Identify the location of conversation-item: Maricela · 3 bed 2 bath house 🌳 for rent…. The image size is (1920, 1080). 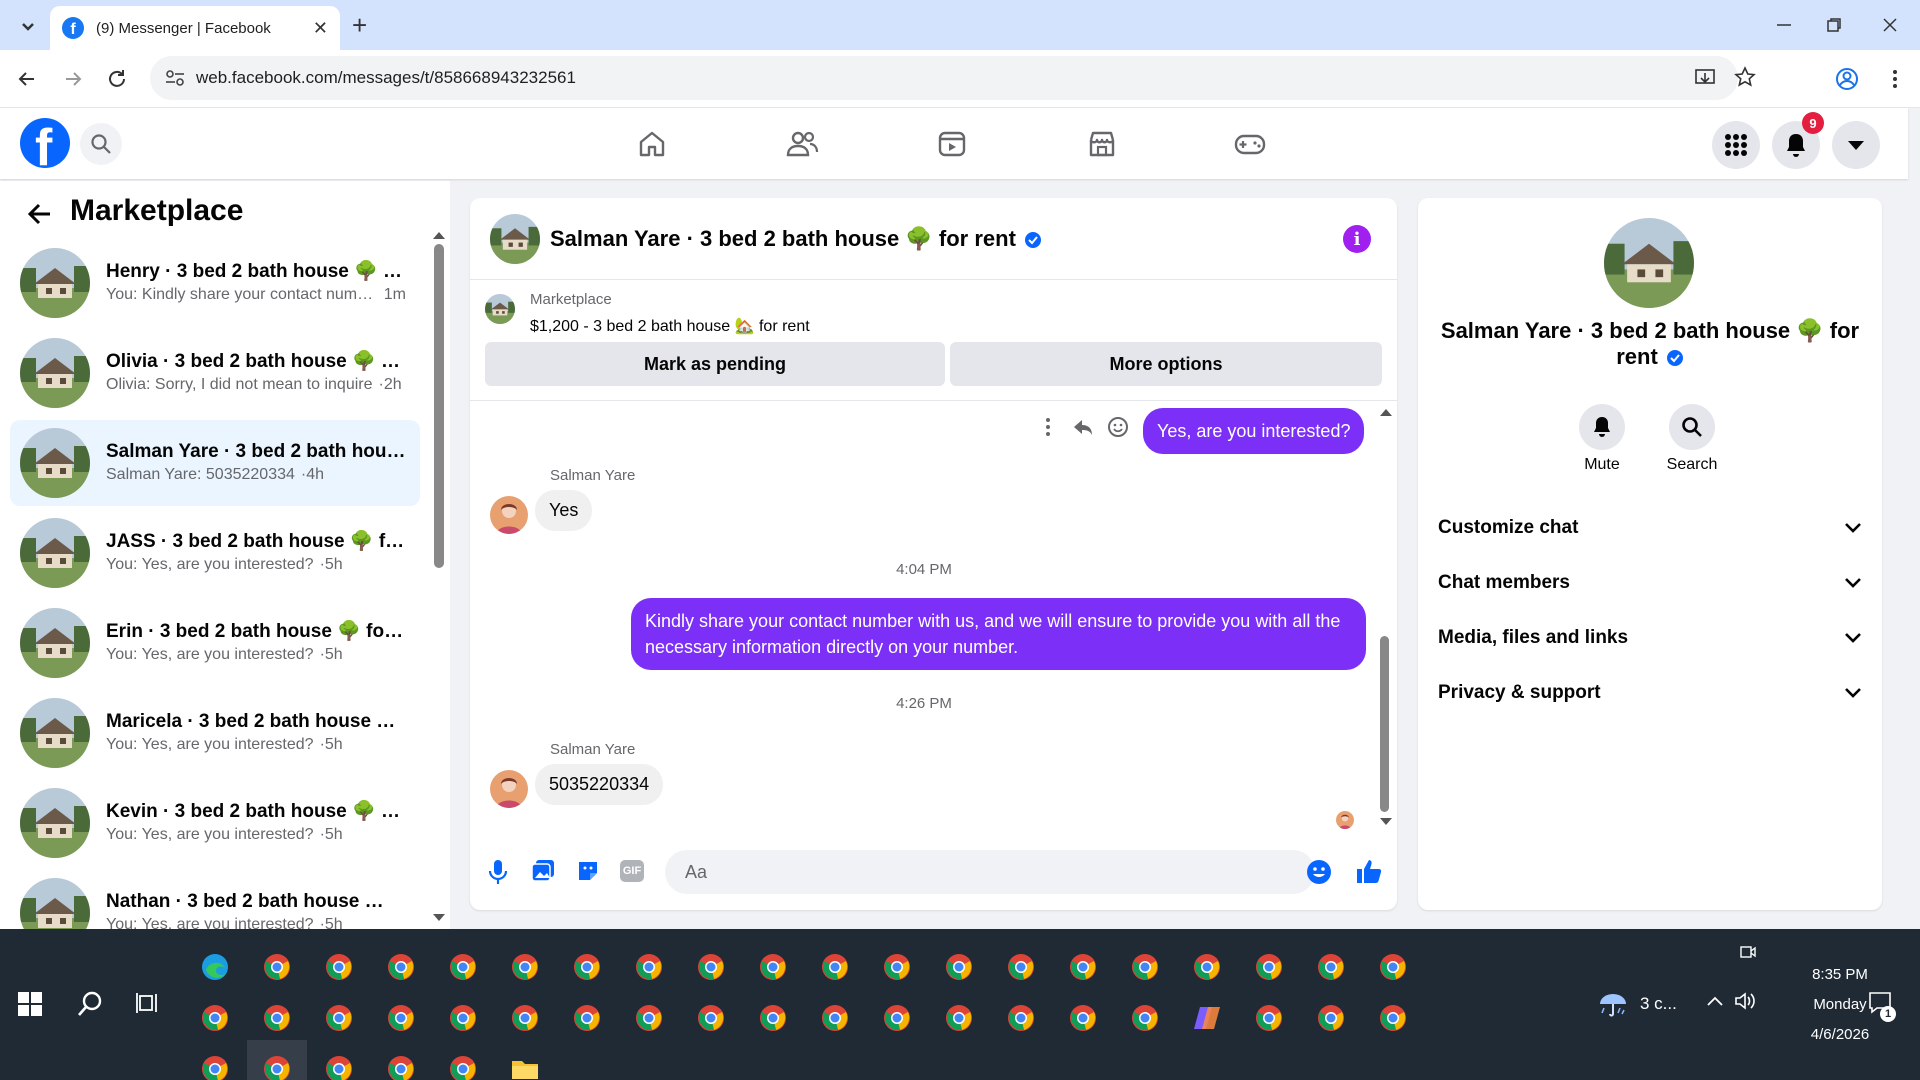
(215, 733).